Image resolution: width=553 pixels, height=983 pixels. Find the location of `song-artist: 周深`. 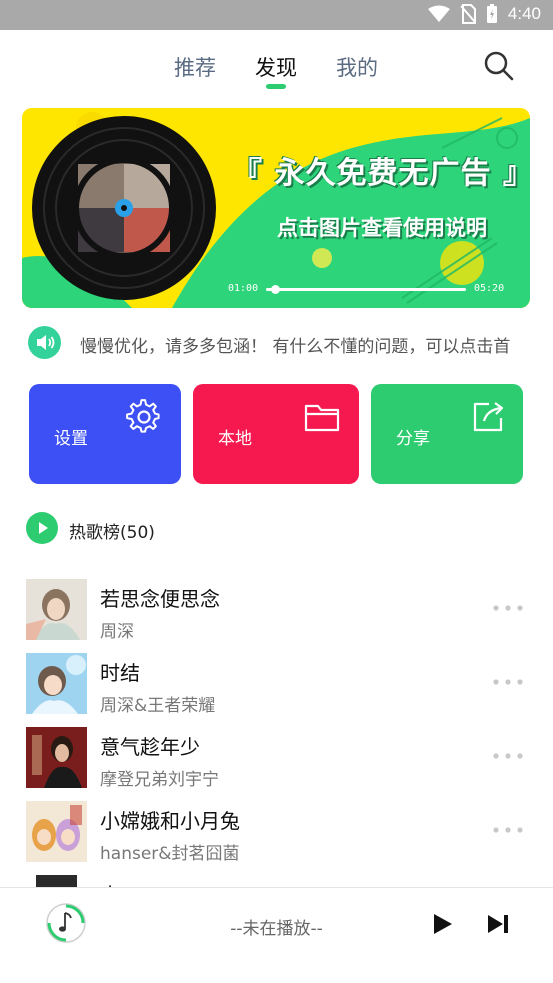

song-artist: 周深 is located at coordinates (117, 632).